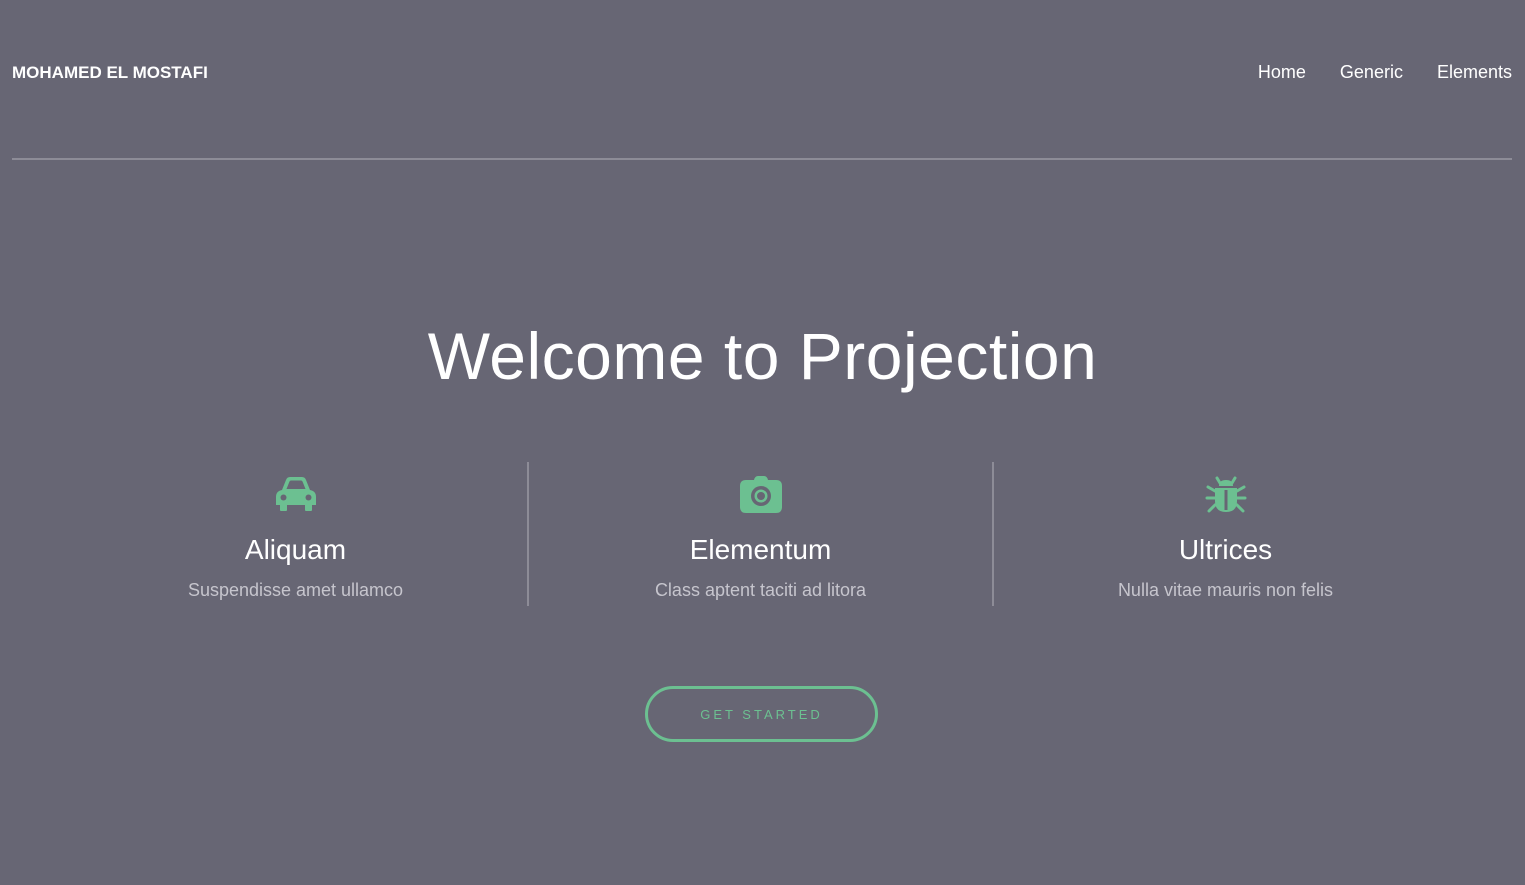 The width and height of the screenshot is (1525, 885). I want to click on site-brand: MOHAMED EL MOSTAFI, so click(110, 73).